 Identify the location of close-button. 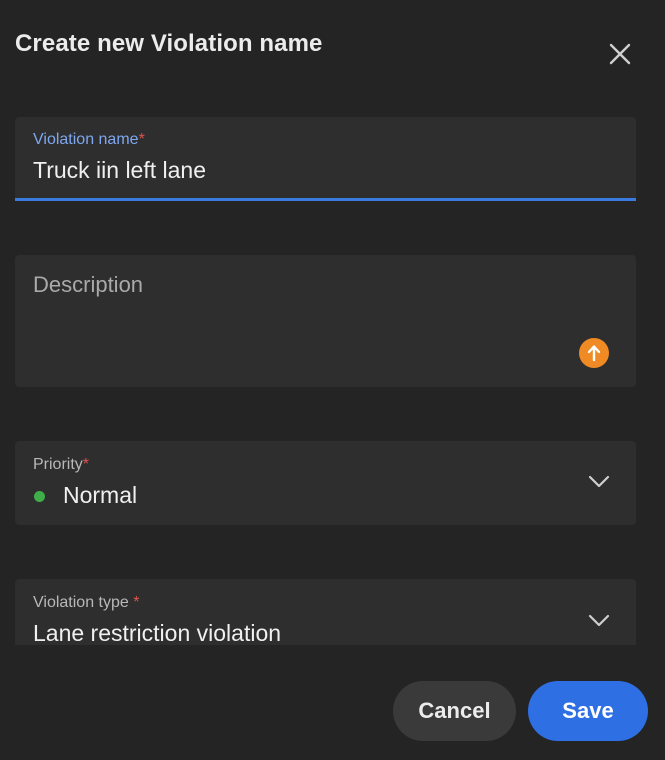
(620, 54).